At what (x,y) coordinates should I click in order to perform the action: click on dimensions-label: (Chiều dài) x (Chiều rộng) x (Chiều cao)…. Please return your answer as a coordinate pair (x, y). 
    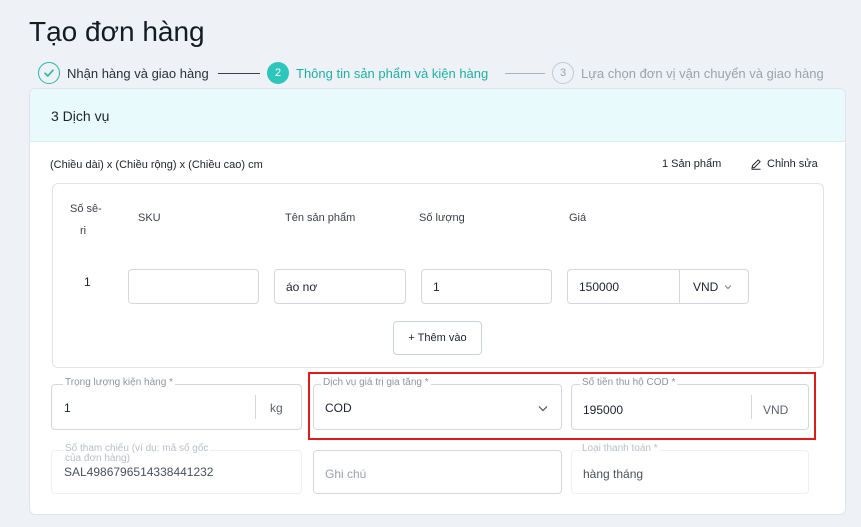
    Looking at the image, I should click on (156, 165).